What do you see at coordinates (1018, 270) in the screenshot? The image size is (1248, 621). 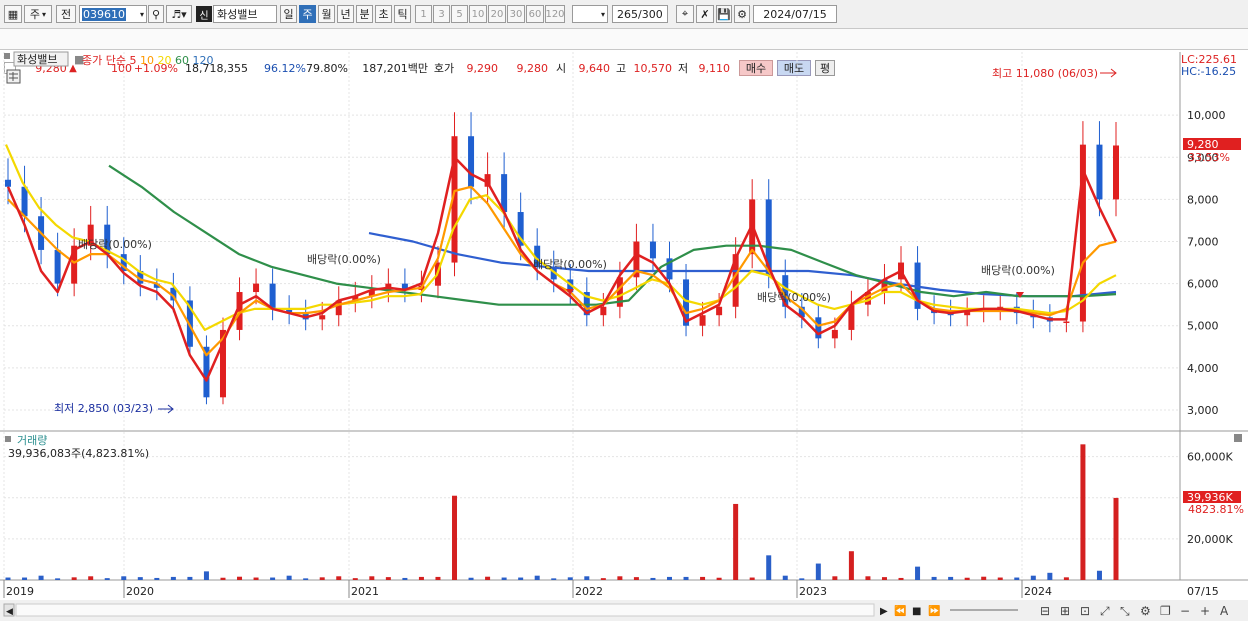 I see `dividend-label-5: 배당락(0.00%)` at bounding box center [1018, 270].